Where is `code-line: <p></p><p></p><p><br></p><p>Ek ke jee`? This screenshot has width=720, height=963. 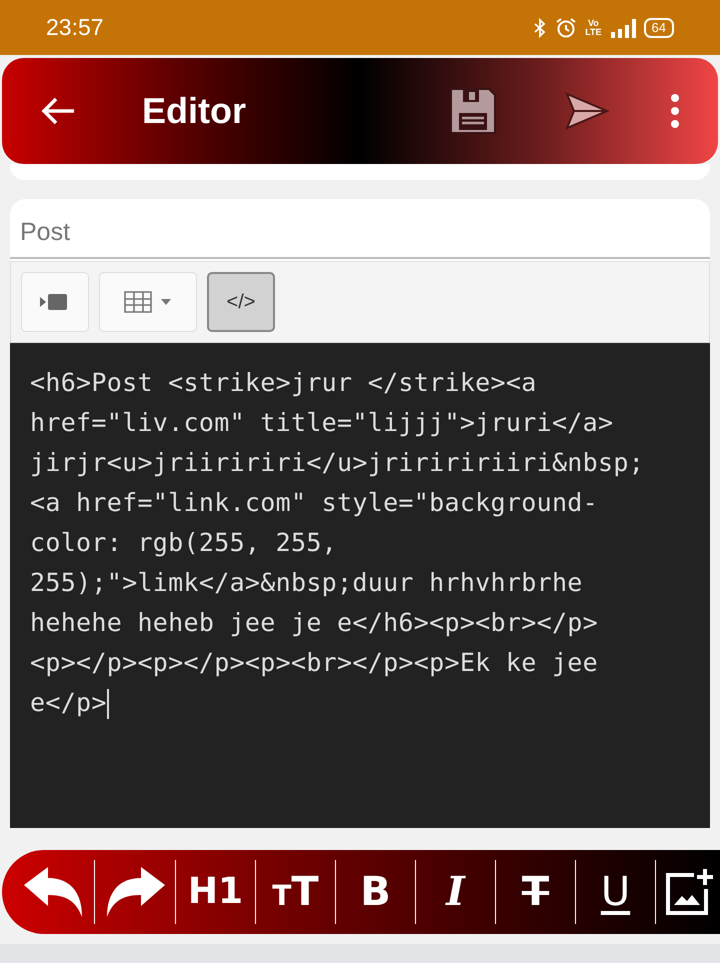
code-line: <p></p><p></p><p><br></p><p>Ek ke jee is located at coordinates (314, 663).